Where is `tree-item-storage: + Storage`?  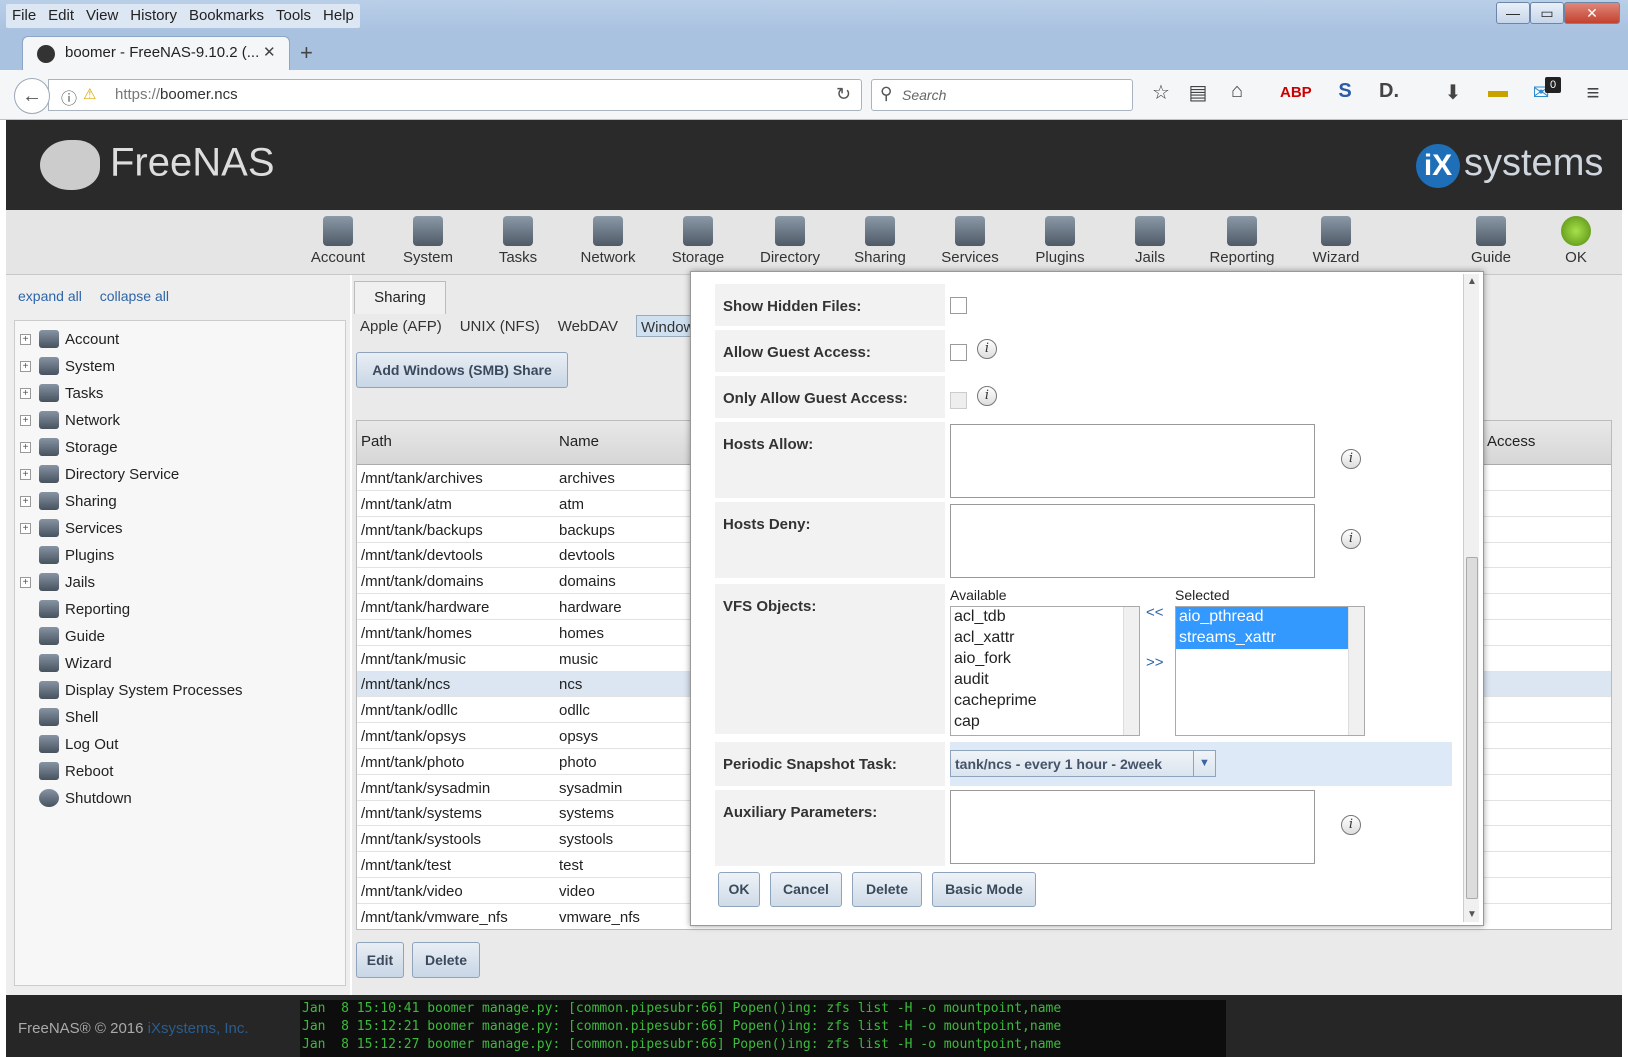 tree-item-storage: + Storage is located at coordinates (66, 447).